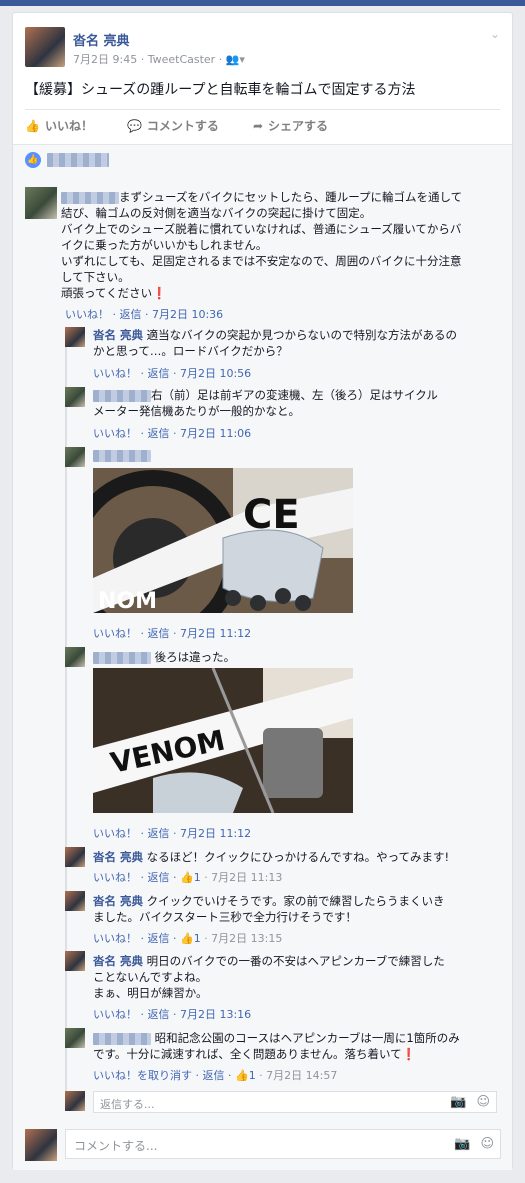 The width and height of the screenshot is (525, 1183). What do you see at coordinates (215, 1075) in the screenshot?
I see `reply-footer: いいね！を取り消す · 返信 · 👍1 · 7月2日 14:57` at bounding box center [215, 1075].